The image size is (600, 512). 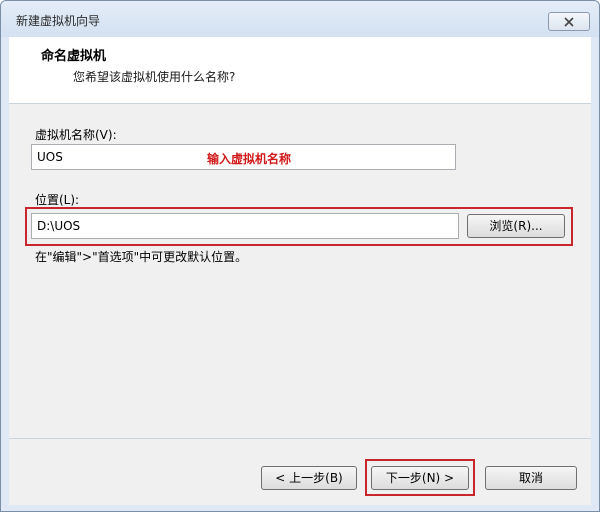 I want to click on page-subtitle: 您希望该虚拟机使用什么名称?, so click(x=154, y=77).